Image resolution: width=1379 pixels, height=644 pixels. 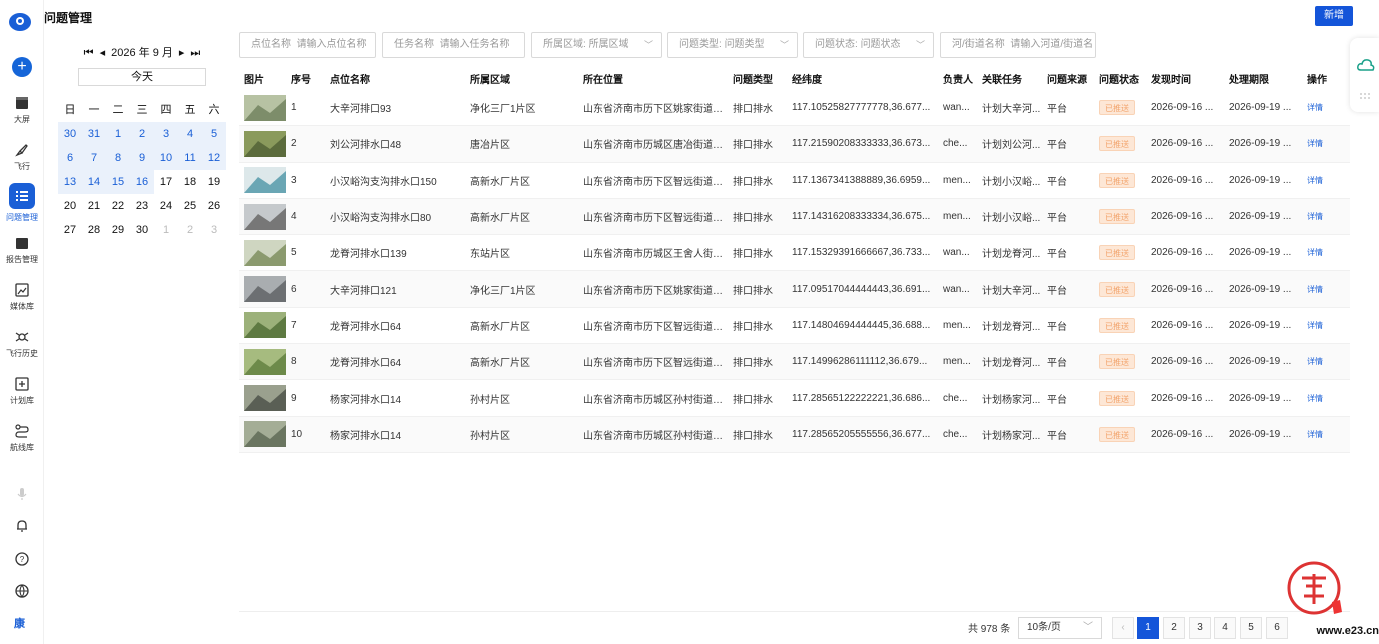 I want to click on point-name-filter: 点位名称 请输入点位名称, so click(x=307, y=45).